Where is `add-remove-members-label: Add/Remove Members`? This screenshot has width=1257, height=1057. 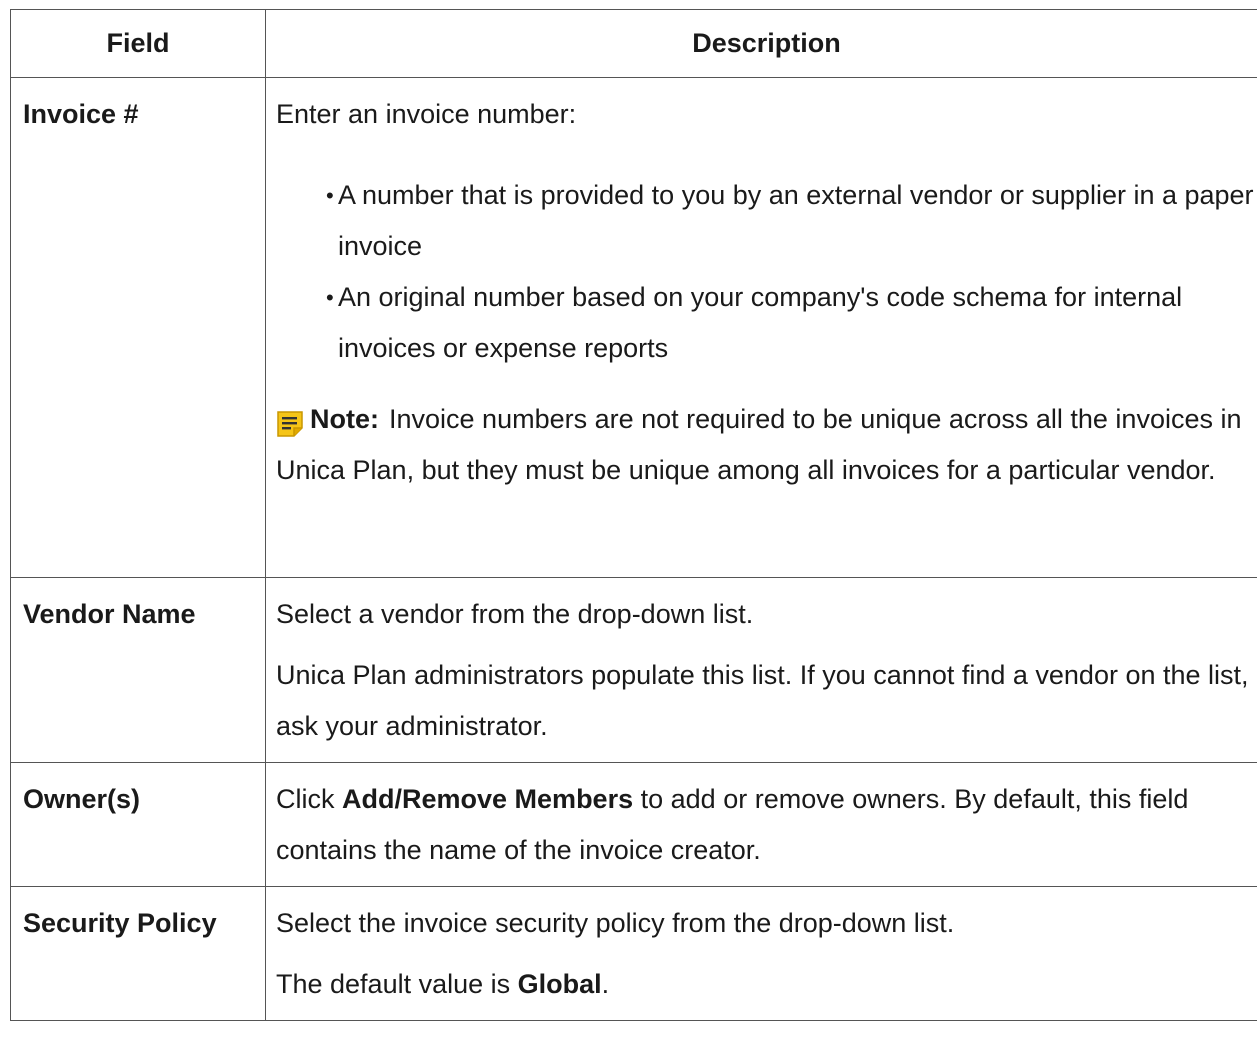
add-remove-members-label: Add/Remove Members is located at coordinates (488, 799).